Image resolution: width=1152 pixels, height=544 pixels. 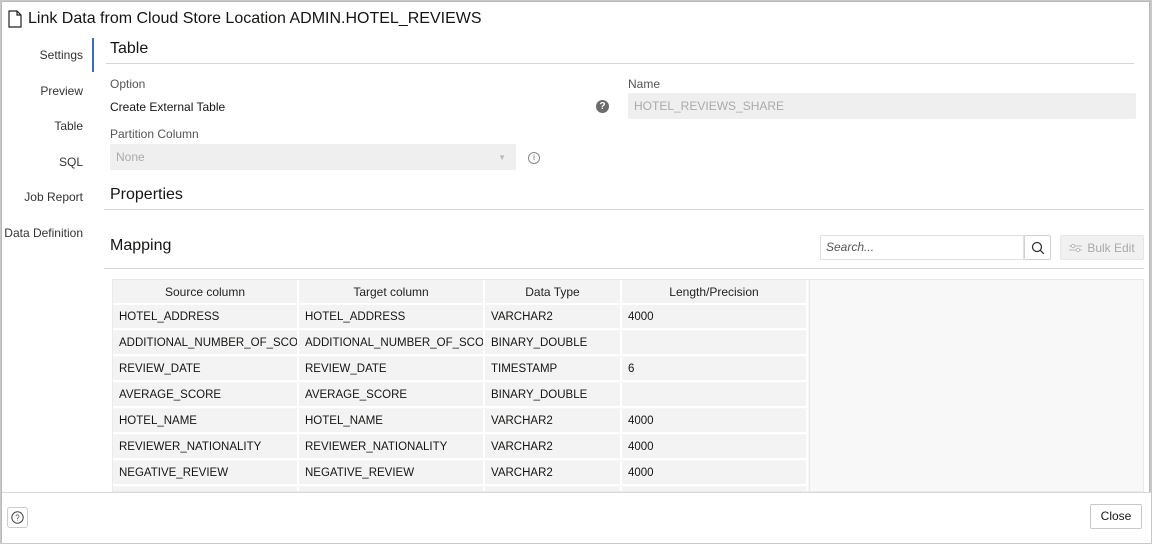 What do you see at coordinates (168, 107) in the screenshot?
I see `option-value: Create External Table` at bounding box center [168, 107].